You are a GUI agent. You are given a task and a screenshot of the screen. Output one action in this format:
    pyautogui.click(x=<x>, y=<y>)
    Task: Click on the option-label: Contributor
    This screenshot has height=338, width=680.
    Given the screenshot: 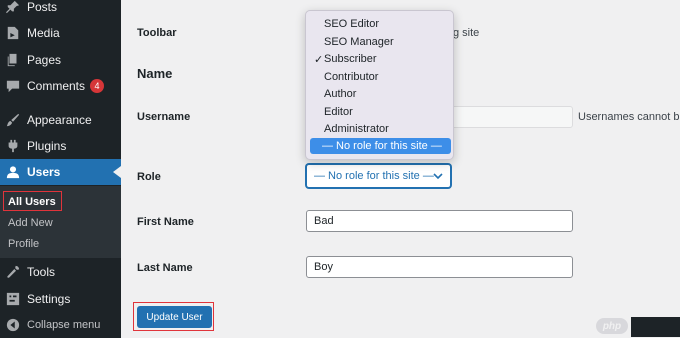 What is the action you would take?
    pyautogui.click(x=351, y=77)
    